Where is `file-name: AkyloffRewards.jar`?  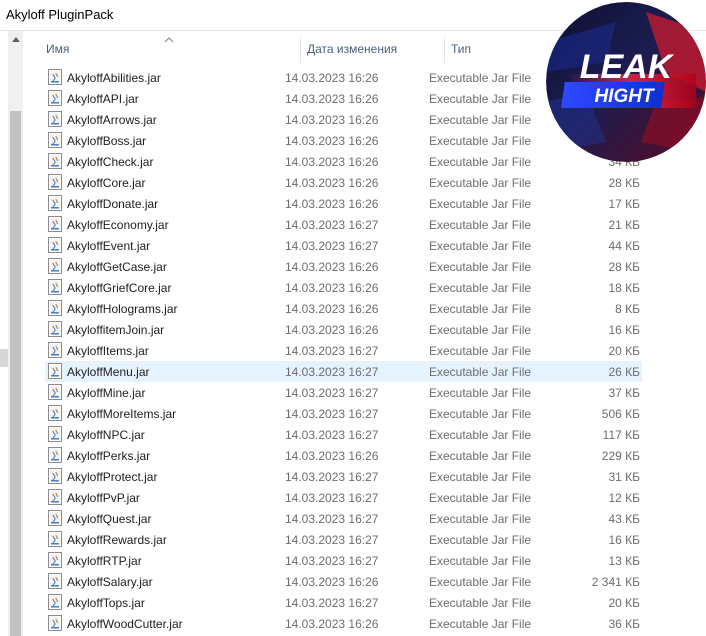
file-name: AkyloffRewards.jar is located at coordinates (117, 540).